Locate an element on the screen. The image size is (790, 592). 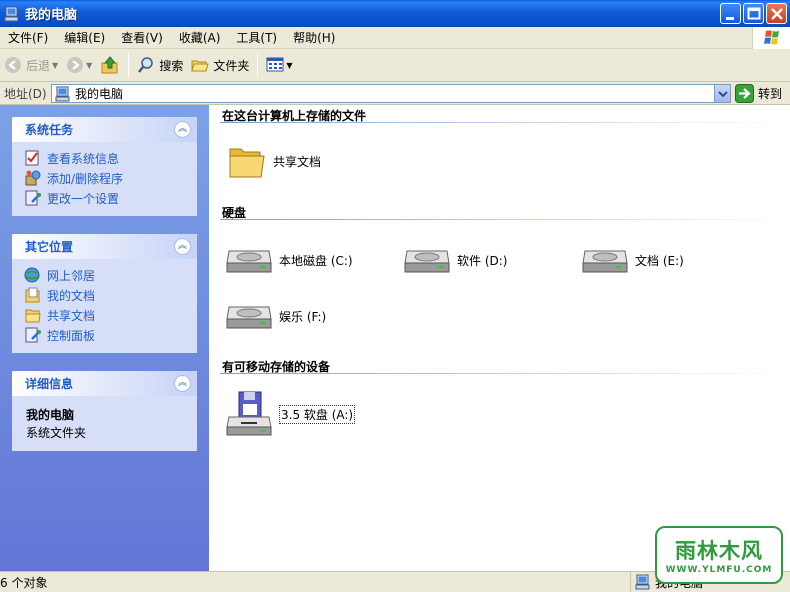
details-title: 详细信息 is located at coordinates (49, 384).